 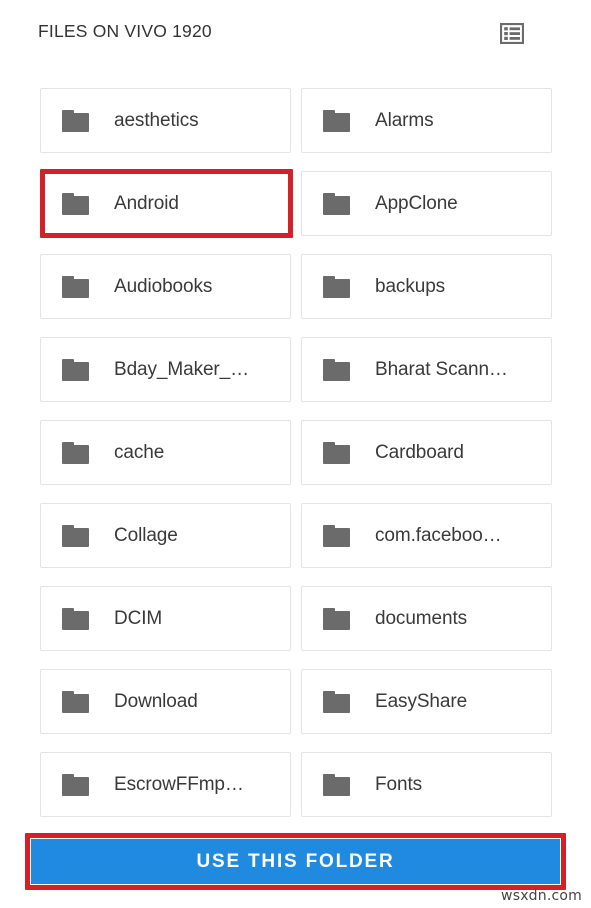 I want to click on list-view-toggle-button, so click(x=512, y=36).